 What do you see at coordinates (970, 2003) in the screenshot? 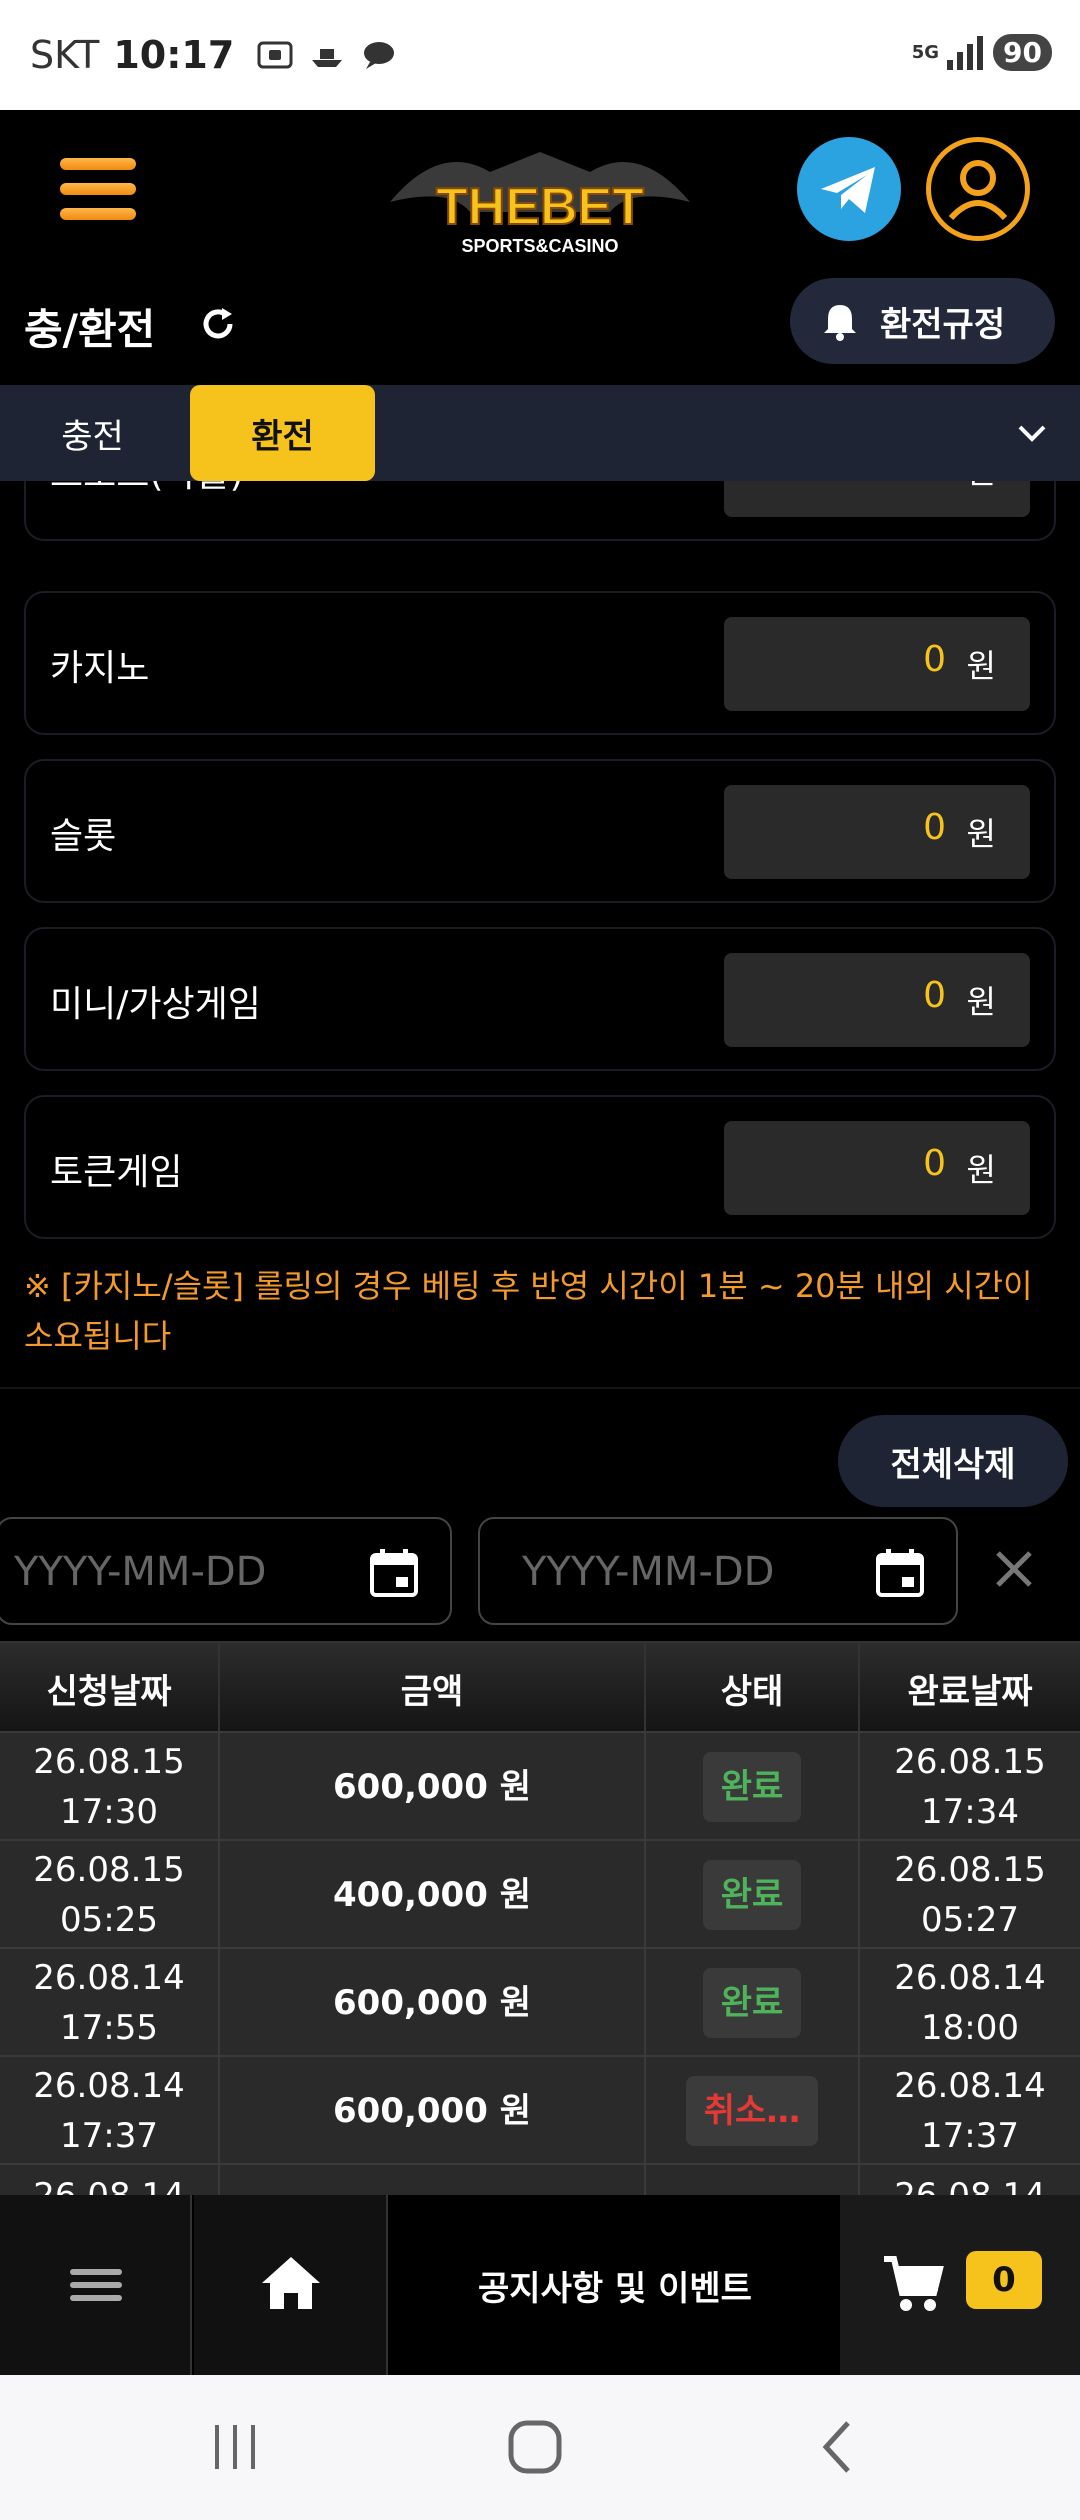
I see `complete-date-cell: 26.08.14 18:00` at bounding box center [970, 2003].